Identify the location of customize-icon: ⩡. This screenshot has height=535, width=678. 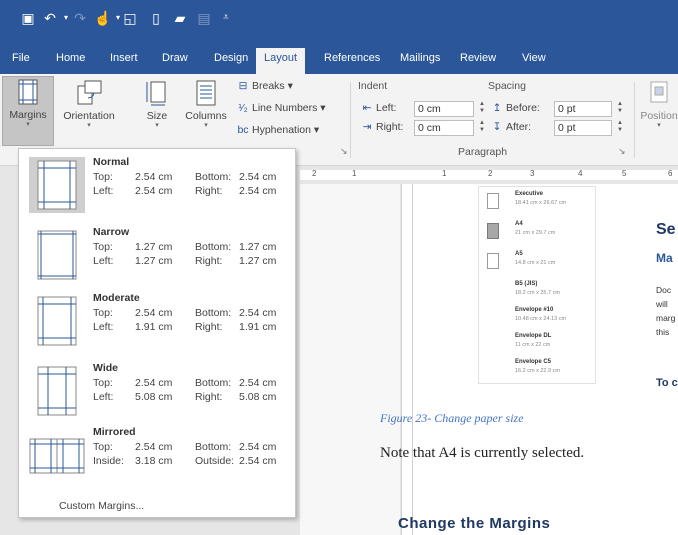
(226, 18).